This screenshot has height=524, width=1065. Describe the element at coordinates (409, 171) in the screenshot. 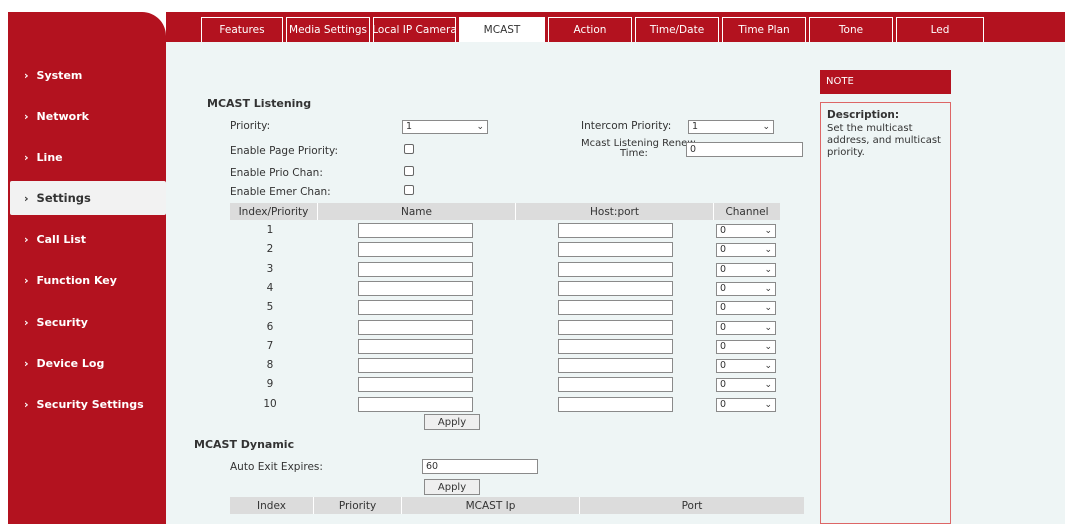

I see `enable-prio-chan-checkbox` at that location.